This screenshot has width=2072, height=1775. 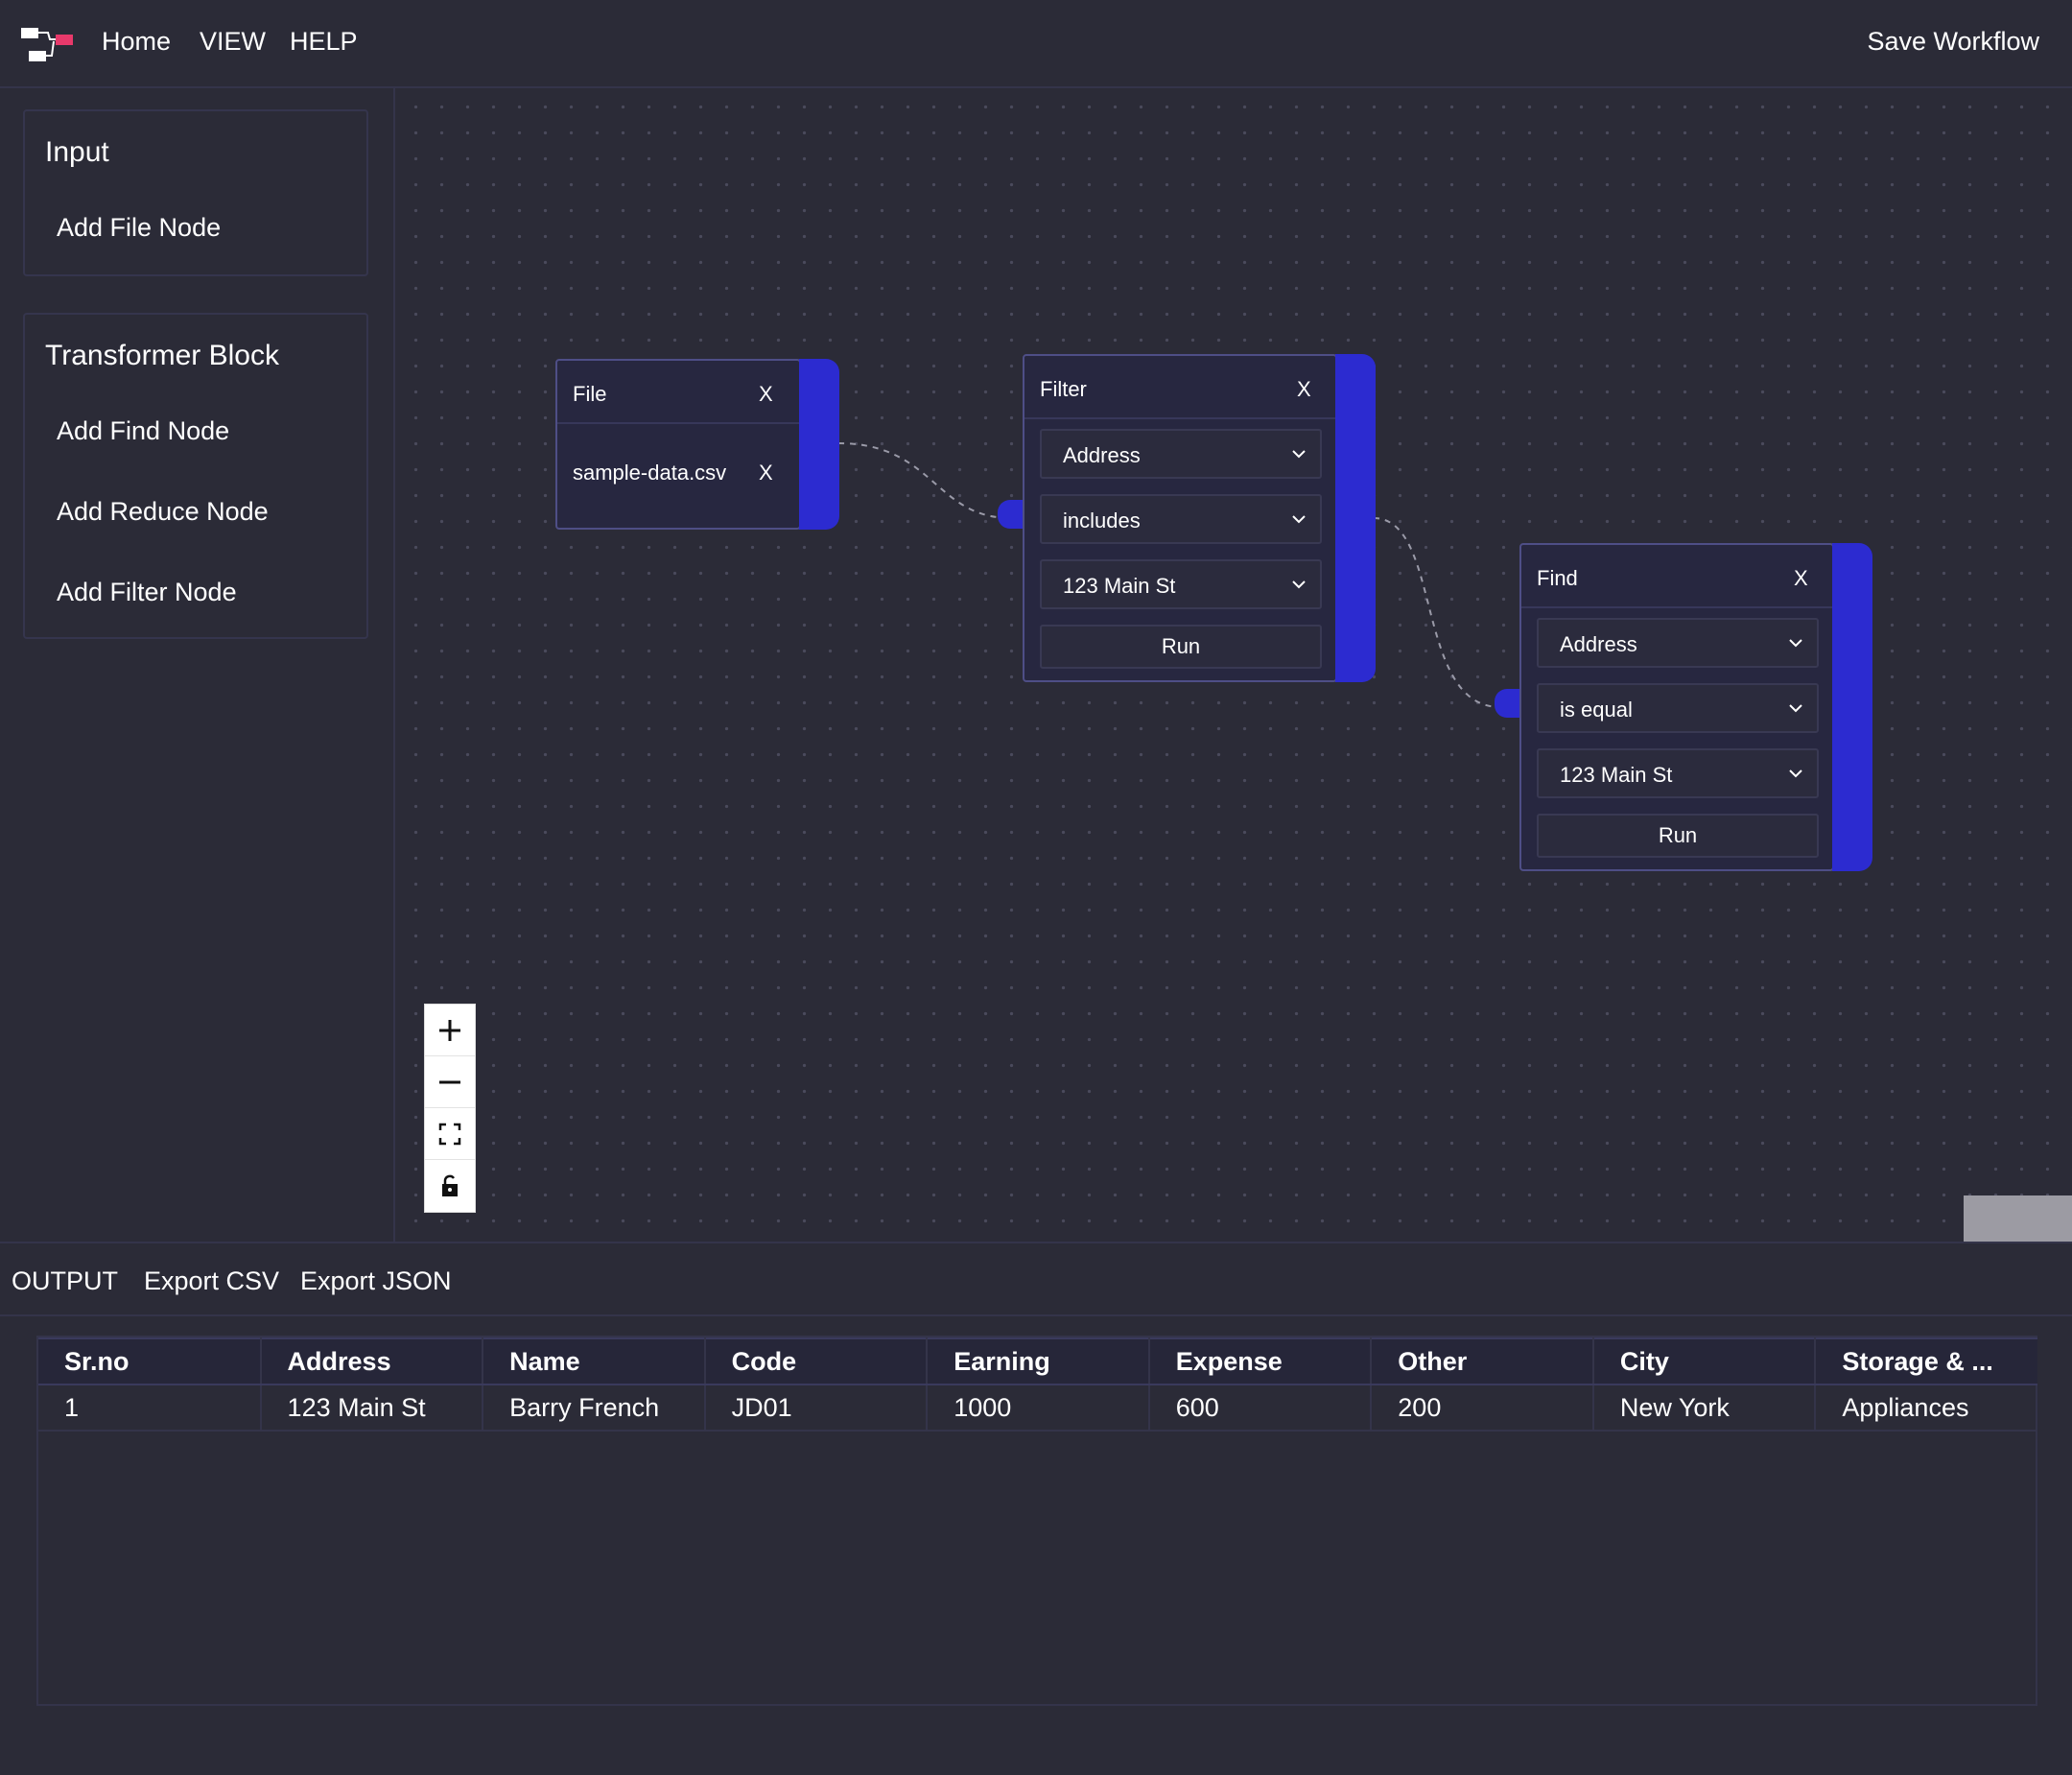 I want to click on operator-select-value: includes, so click(x=1102, y=520).